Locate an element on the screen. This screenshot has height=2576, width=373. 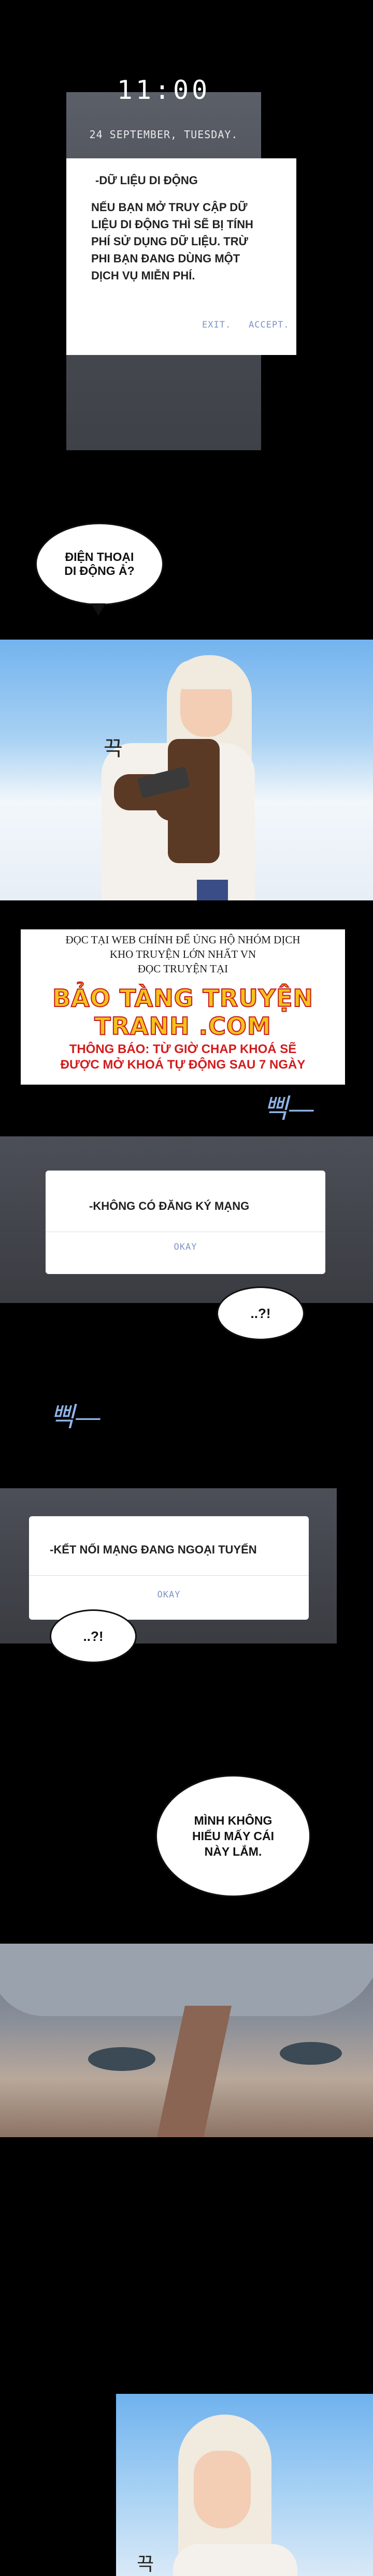
closeup-hair is located at coordinates (187, 1980).